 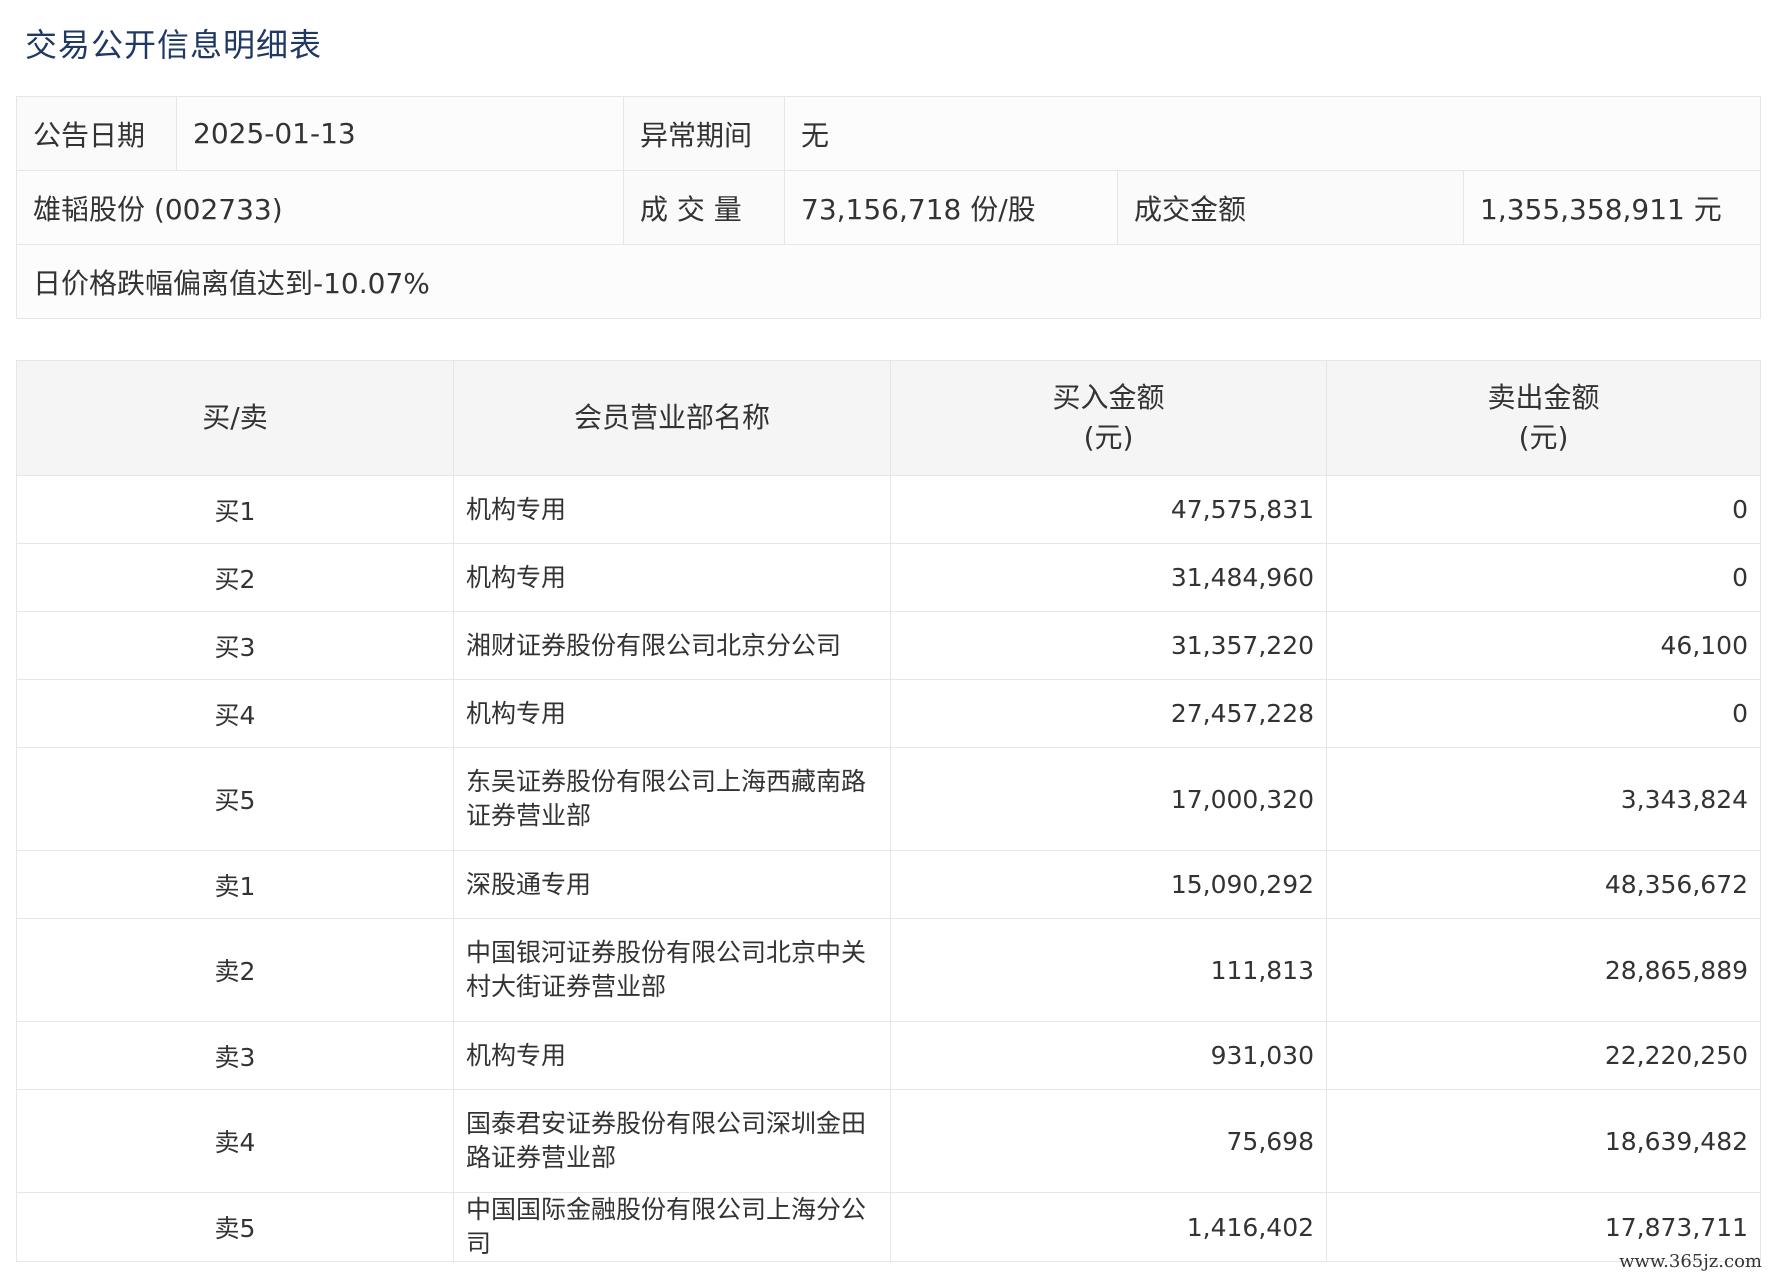 I want to click on row-side: 买4, so click(x=235, y=713).